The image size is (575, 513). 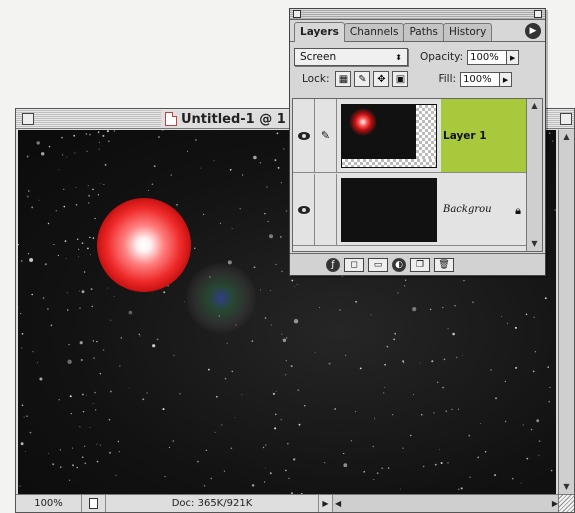 I want to click on horizontal-scrollbar: ◀ ▶, so click(x=446, y=503).